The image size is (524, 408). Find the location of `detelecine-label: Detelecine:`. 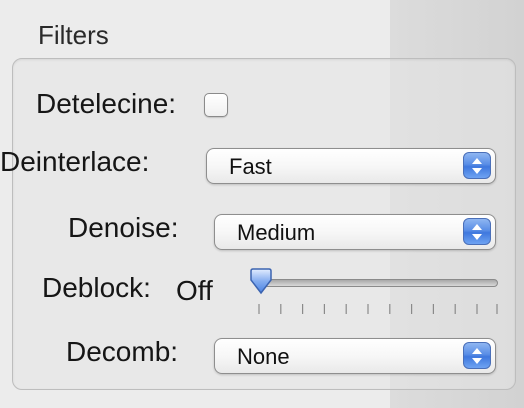

detelecine-label: Detelecine: is located at coordinates (106, 103).